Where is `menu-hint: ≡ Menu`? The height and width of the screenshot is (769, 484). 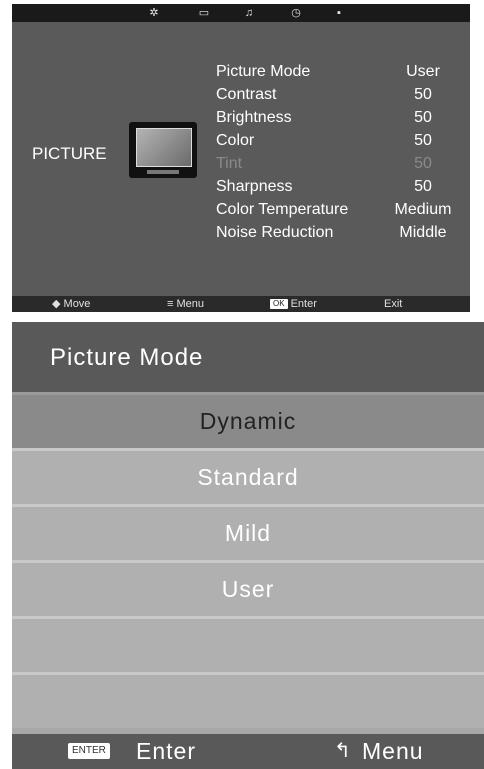 menu-hint: ≡ Menu is located at coordinates (185, 304).